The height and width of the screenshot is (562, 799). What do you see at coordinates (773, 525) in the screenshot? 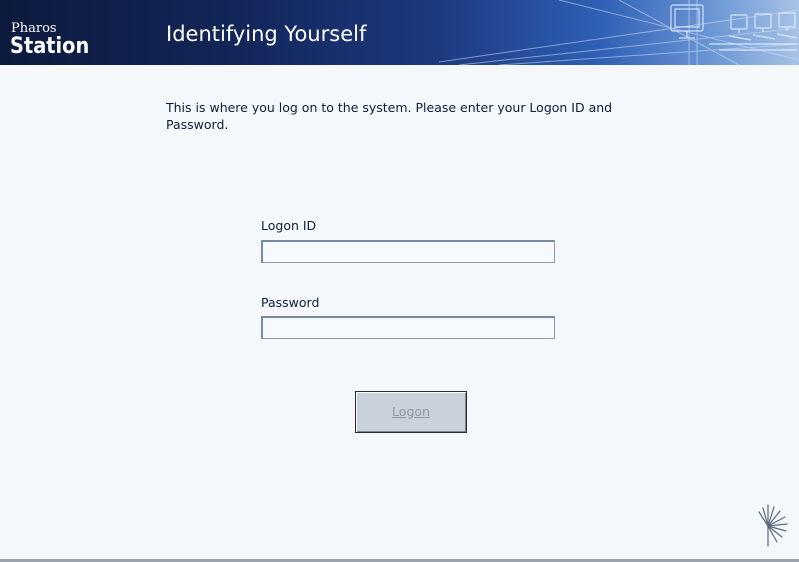
I see `pharos-starburst-icon` at bounding box center [773, 525].